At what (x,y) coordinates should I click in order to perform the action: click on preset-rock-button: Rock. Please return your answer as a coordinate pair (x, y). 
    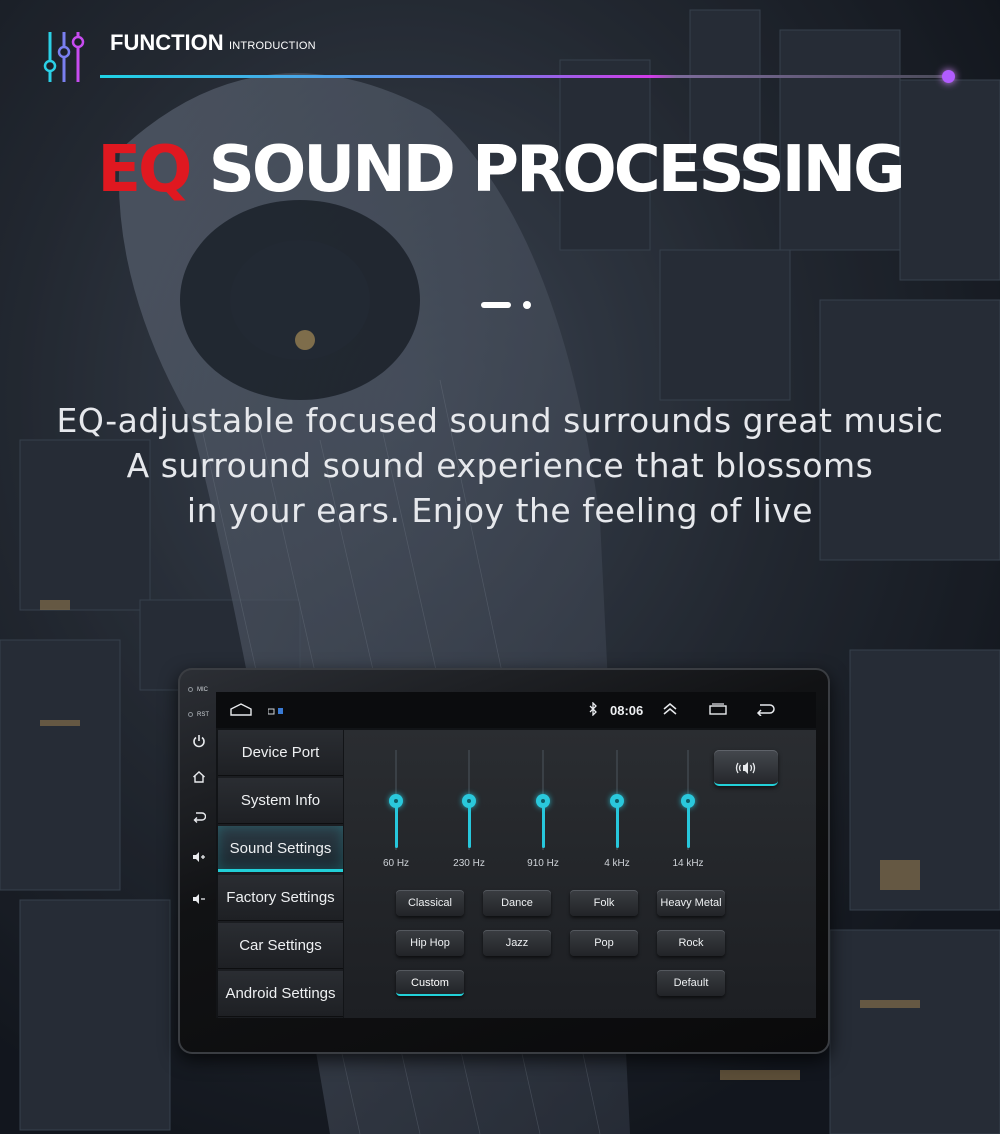
    Looking at the image, I should click on (691, 943).